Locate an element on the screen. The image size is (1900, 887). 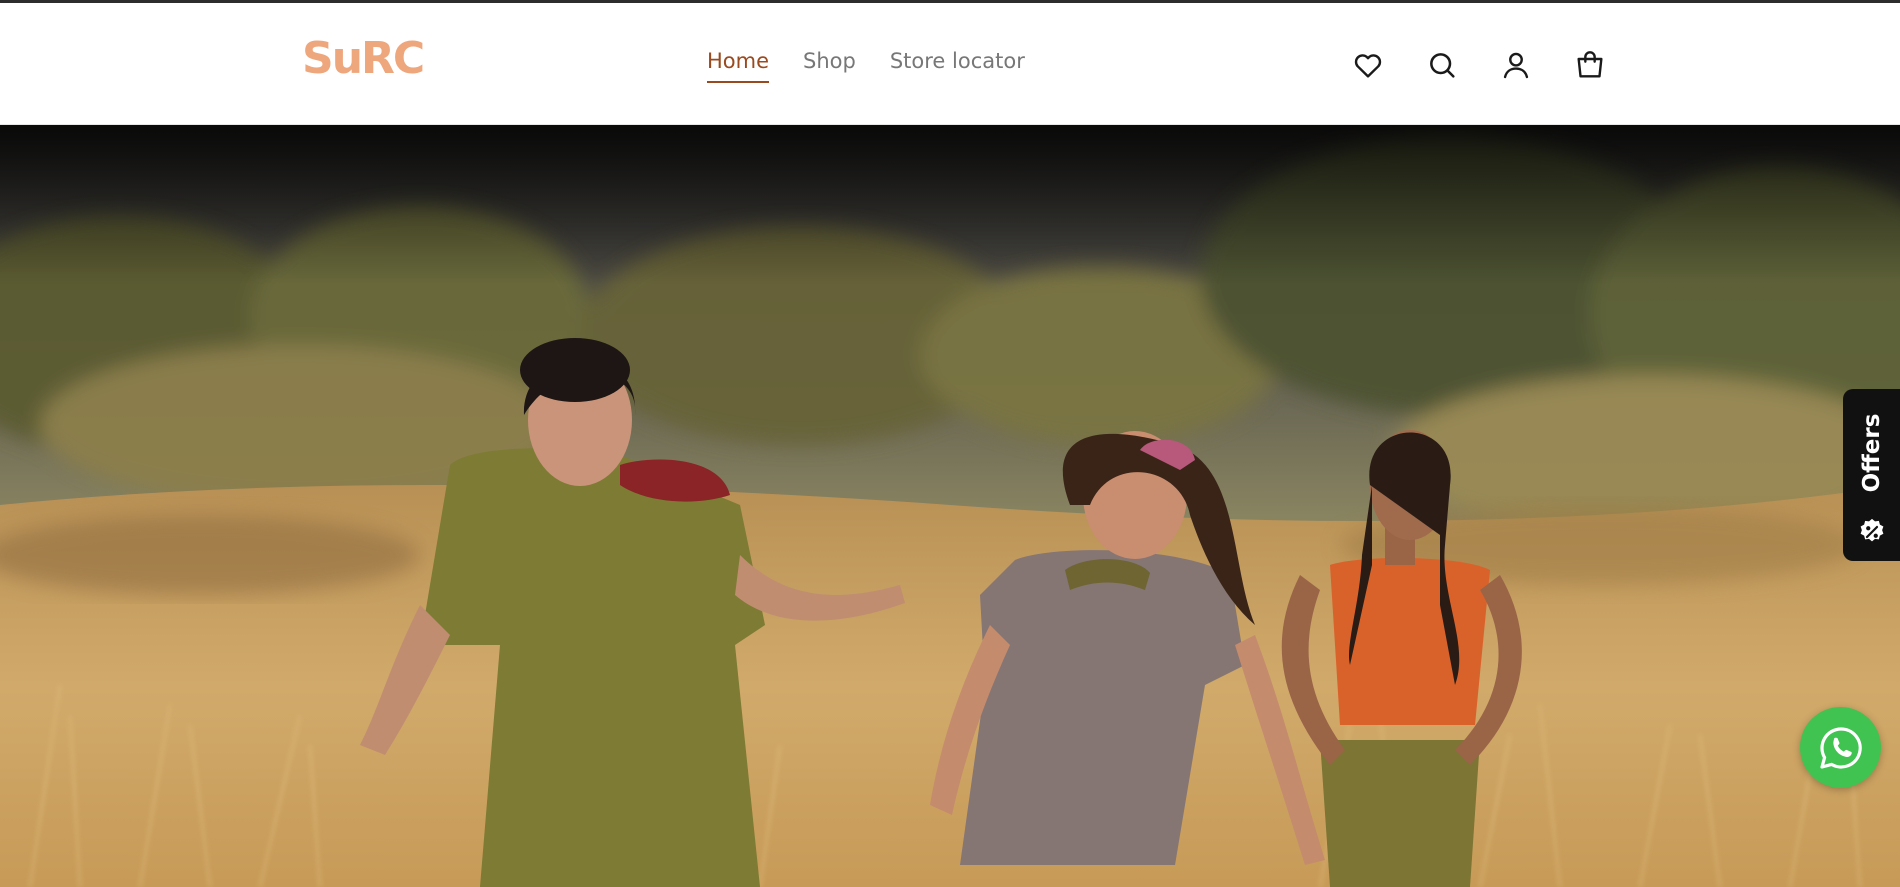
whatsapp-button is located at coordinates (1840, 747).